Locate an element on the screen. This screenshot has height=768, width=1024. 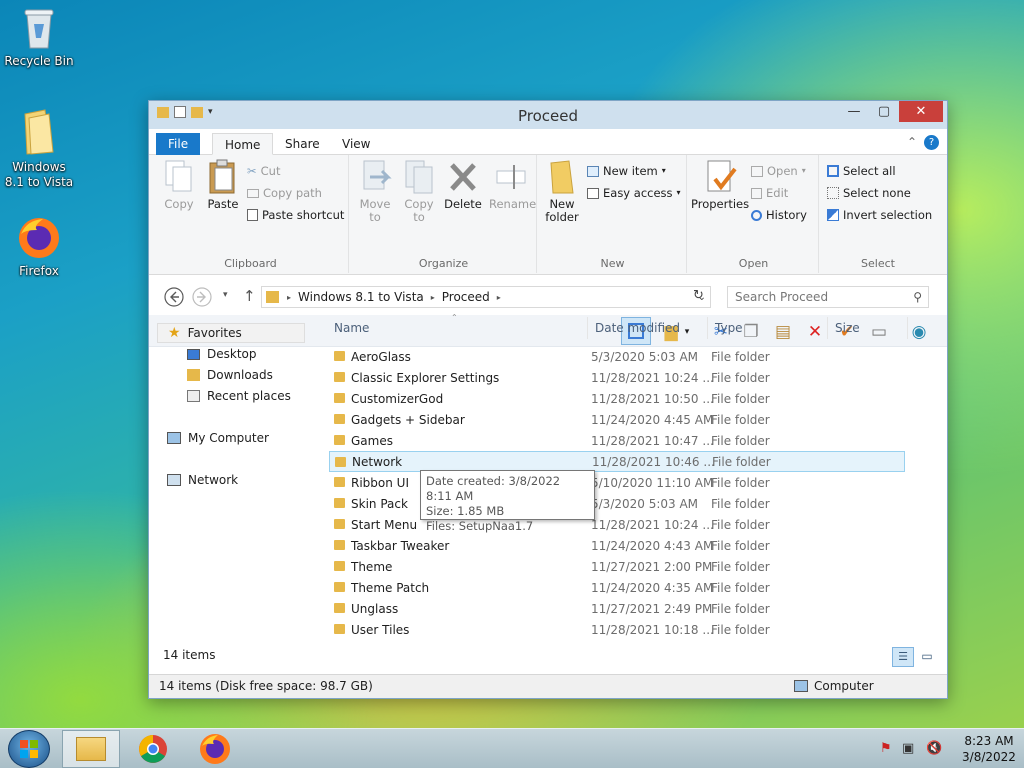
nav-item-downloads: Downloads is located at coordinates (230, 375).